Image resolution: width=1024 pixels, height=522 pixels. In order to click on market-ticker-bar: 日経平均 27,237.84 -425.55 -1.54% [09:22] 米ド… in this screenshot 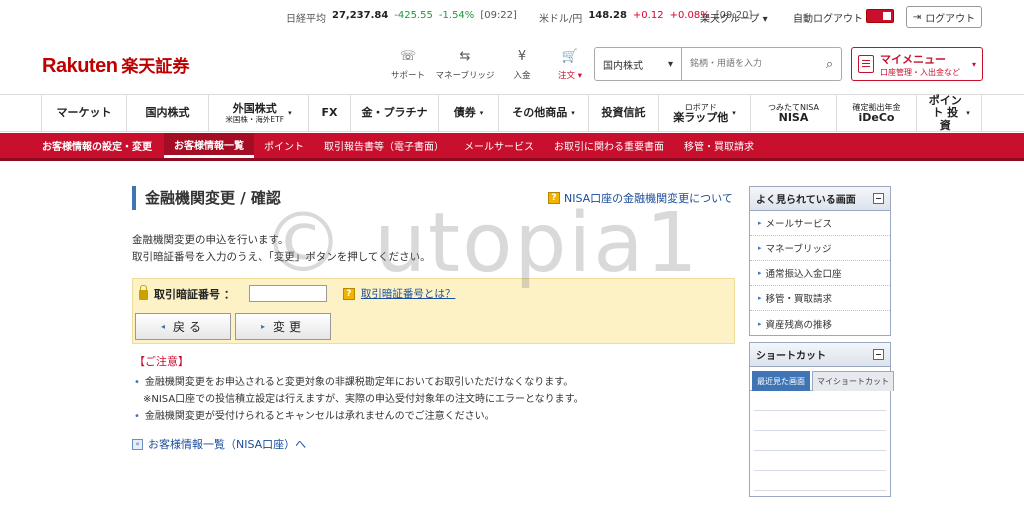, I will do `click(512, 17)`.